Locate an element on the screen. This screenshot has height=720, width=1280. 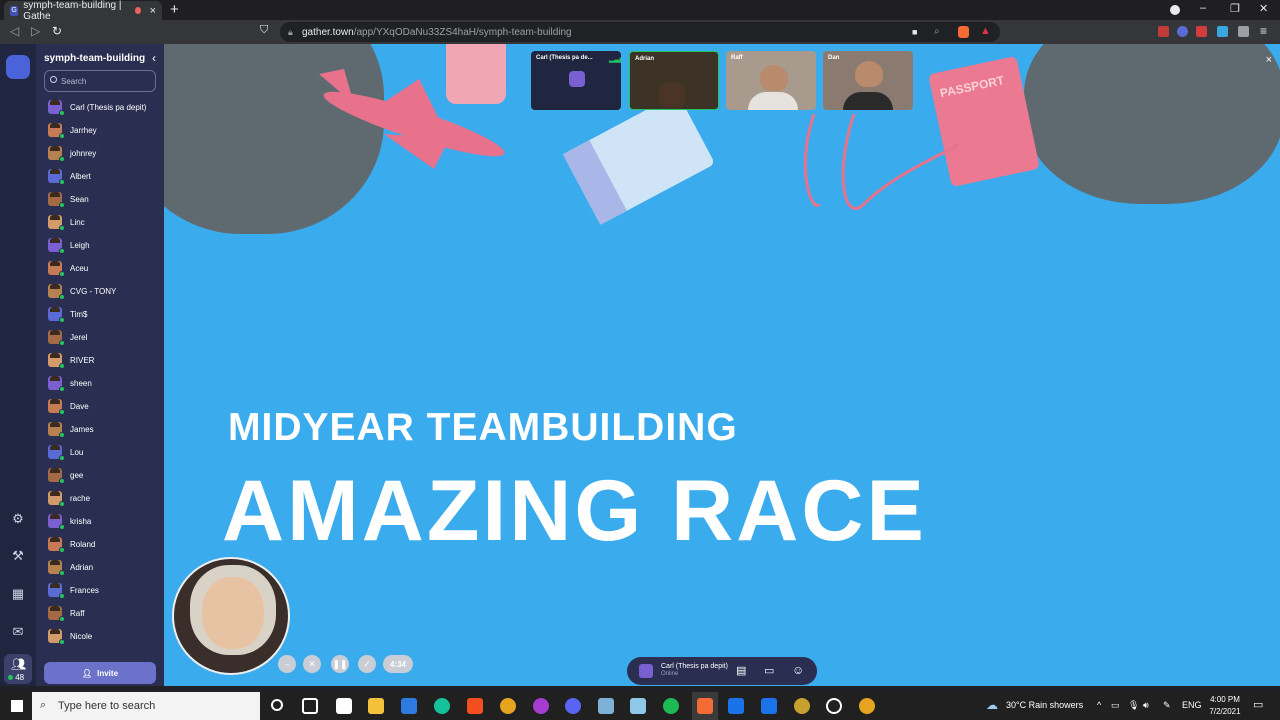
restore-button: ❐ is located at coordinates (1235, 8).